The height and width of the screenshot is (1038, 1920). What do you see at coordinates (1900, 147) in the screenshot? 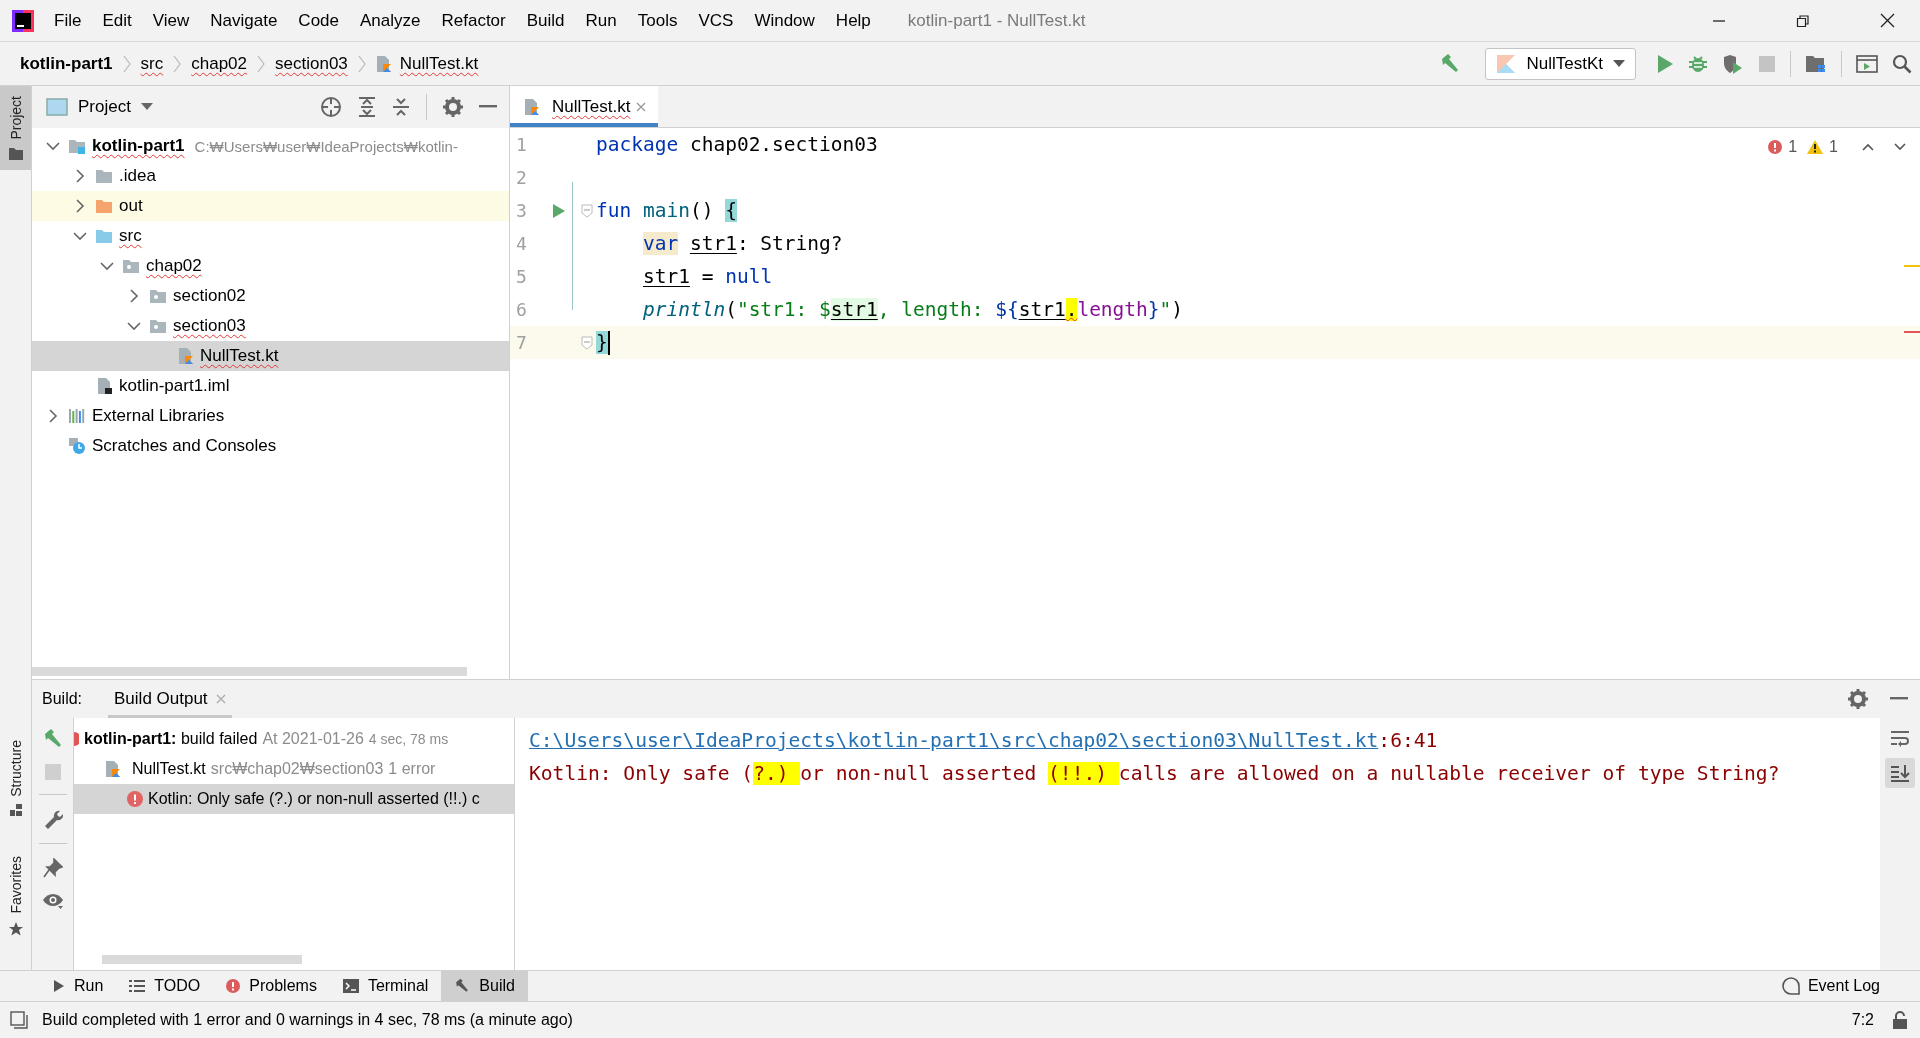
I see `chevron-down-icon` at bounding box center [1900, 147].